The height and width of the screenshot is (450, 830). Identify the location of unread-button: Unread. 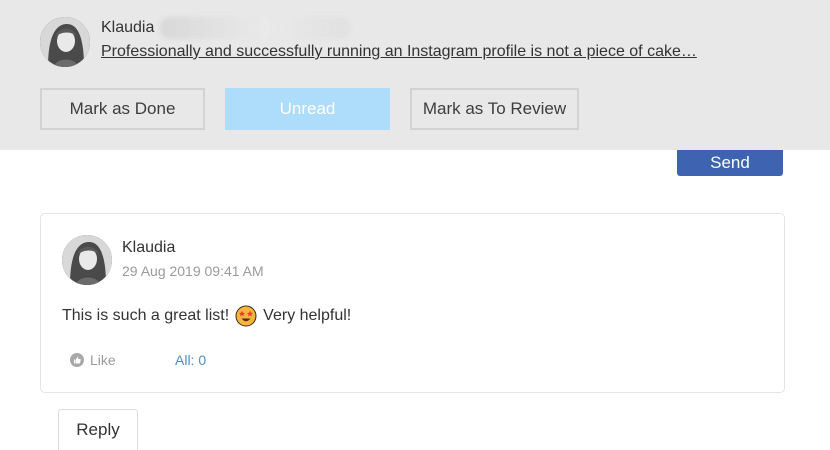
(307, 109).